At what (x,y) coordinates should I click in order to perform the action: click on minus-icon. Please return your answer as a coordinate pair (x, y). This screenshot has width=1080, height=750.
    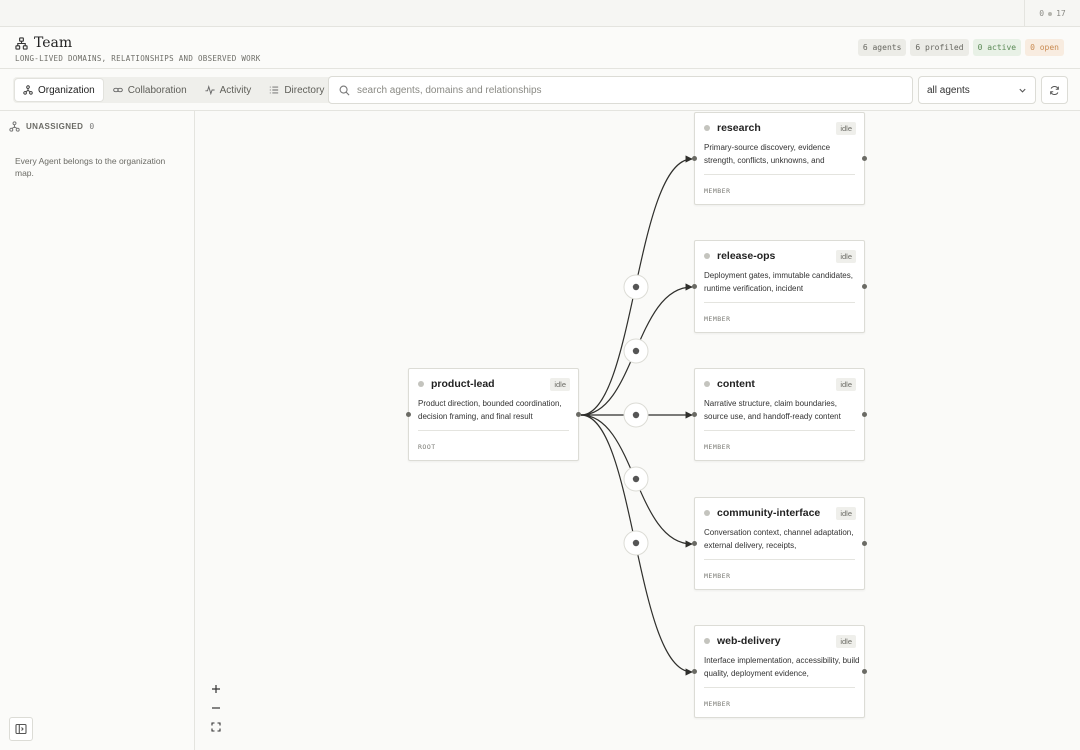
    Looking at the image, I should click on (216, 707).